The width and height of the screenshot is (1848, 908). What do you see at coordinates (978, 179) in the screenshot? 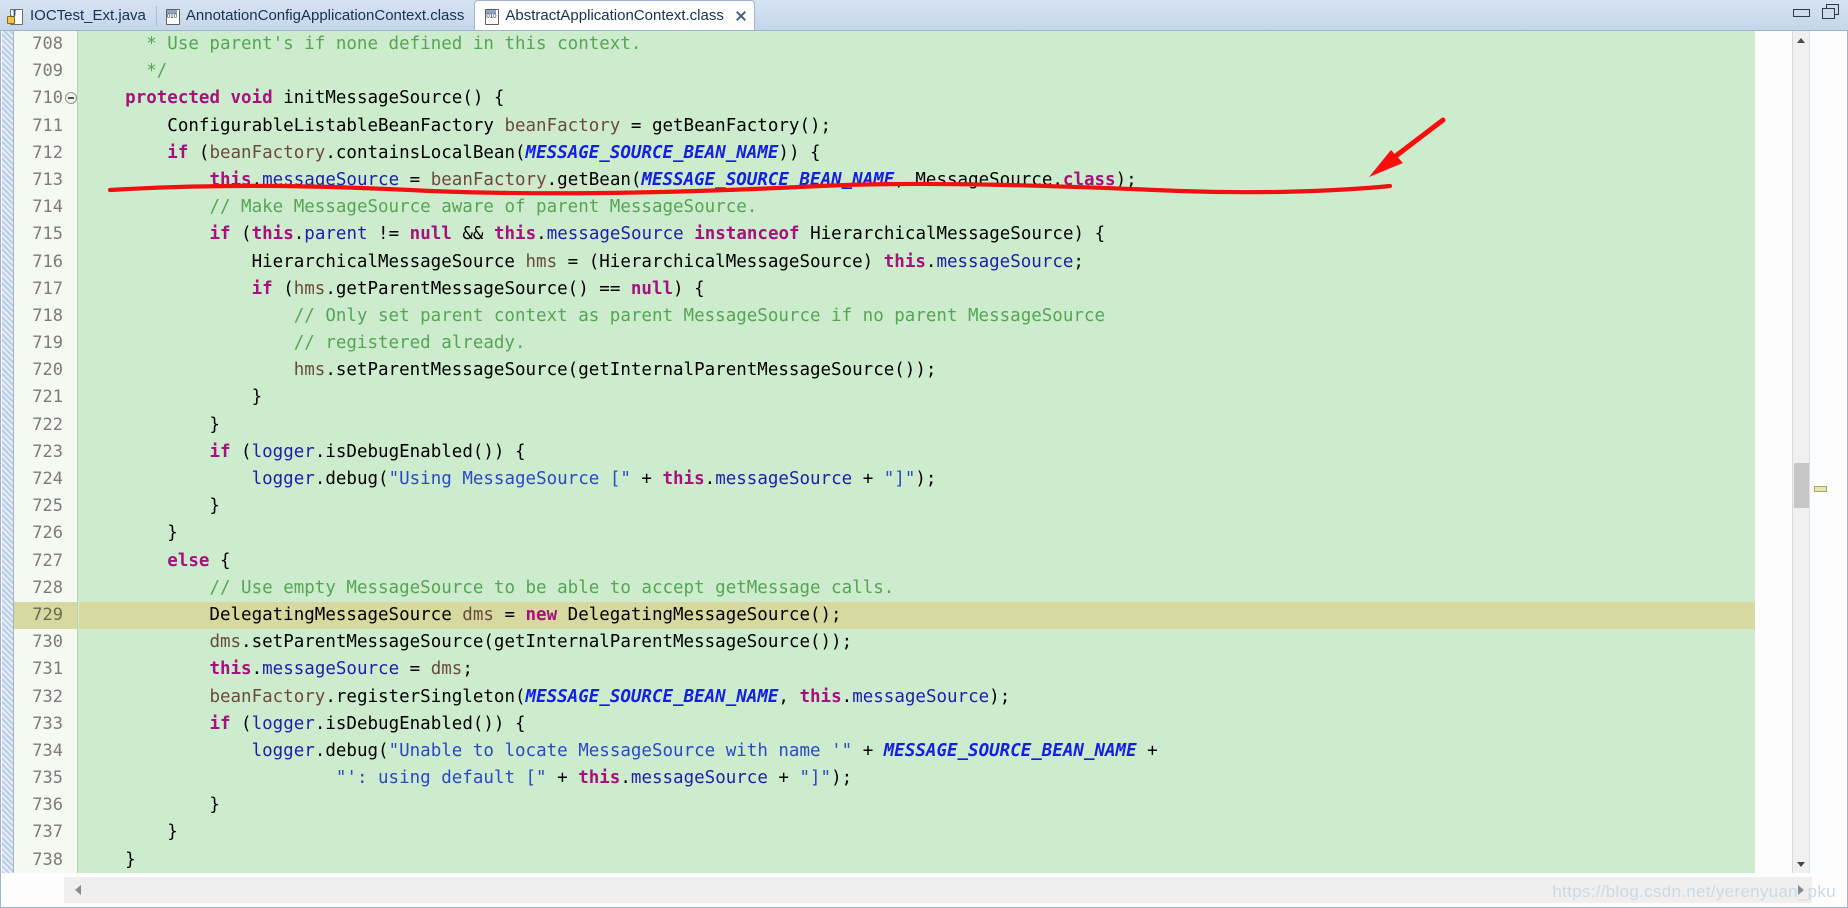
I see `code-token: , MessageSource.` at bounding box center [978, 179].